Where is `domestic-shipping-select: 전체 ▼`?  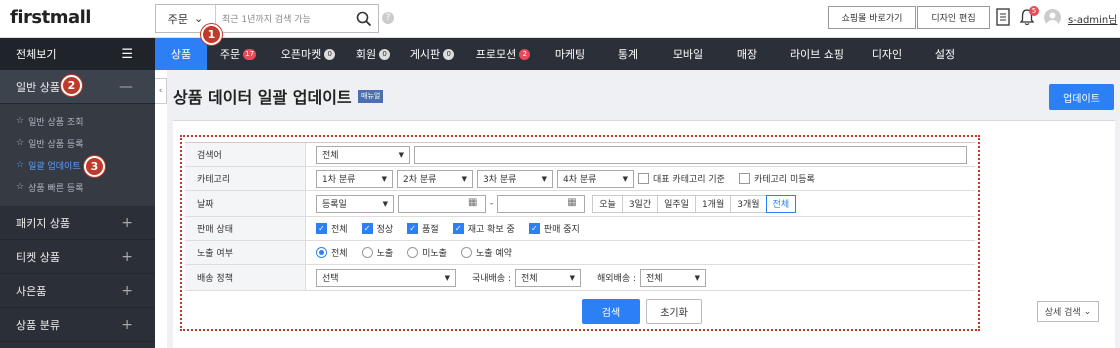 domestic-shipping-select: 전체 ▼ is located at coordinates (548, 277).